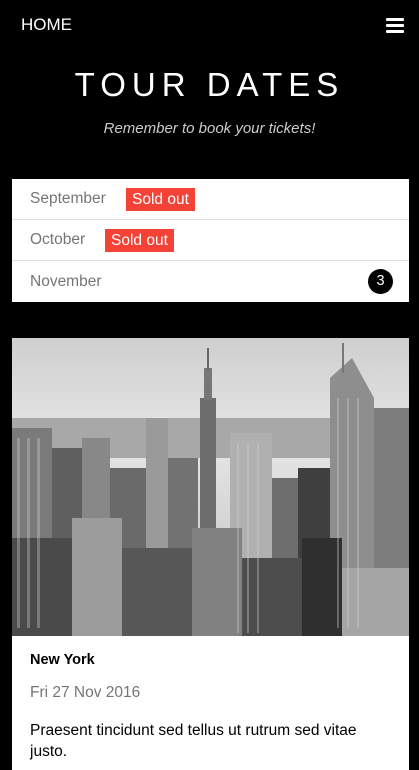 This screenshot has width=419, height=770. What do you see at coordinates (46, 25) in the screenshot?
I see `home-link: HOME` at bounding box center [46, 25].